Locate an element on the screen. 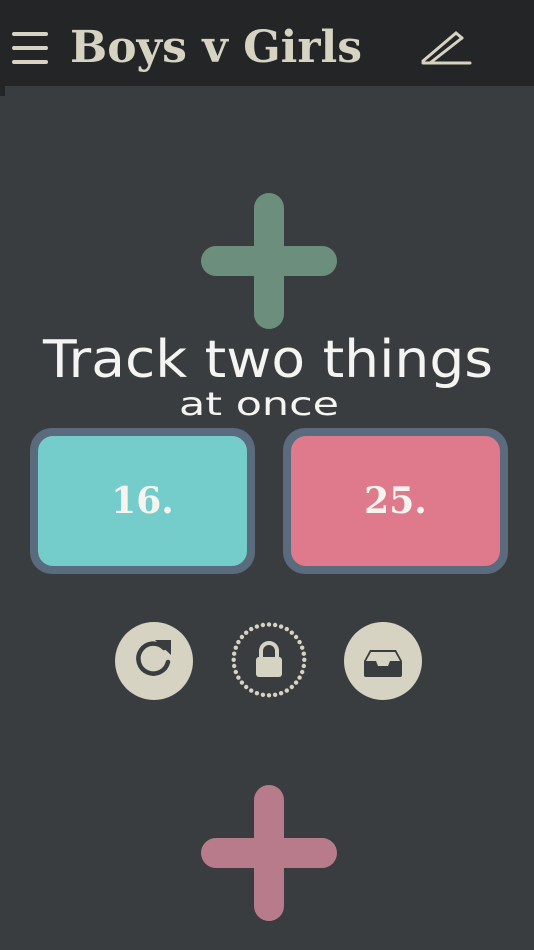  pencil-icon is located at coordinates (446, 48).